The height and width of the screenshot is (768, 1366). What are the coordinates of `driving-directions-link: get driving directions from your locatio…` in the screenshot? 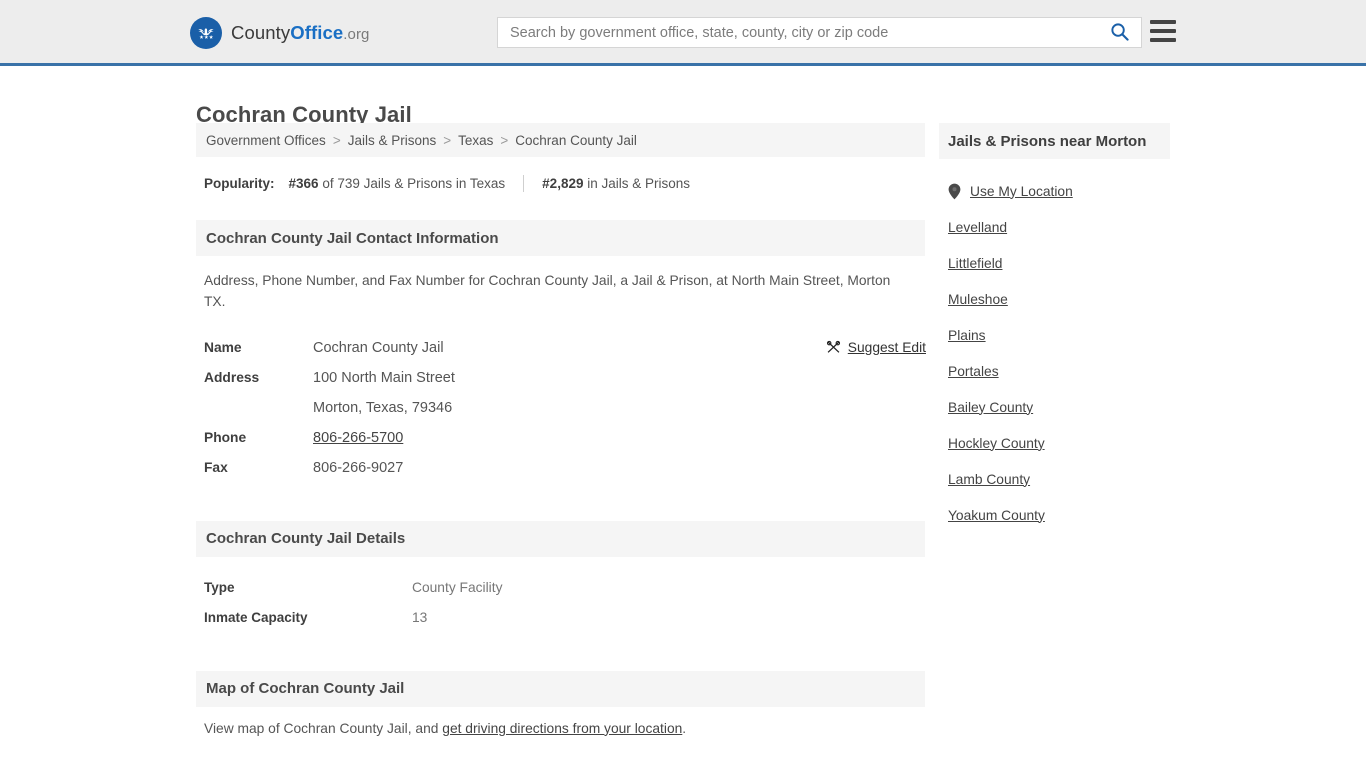 It's located at (562, 728).